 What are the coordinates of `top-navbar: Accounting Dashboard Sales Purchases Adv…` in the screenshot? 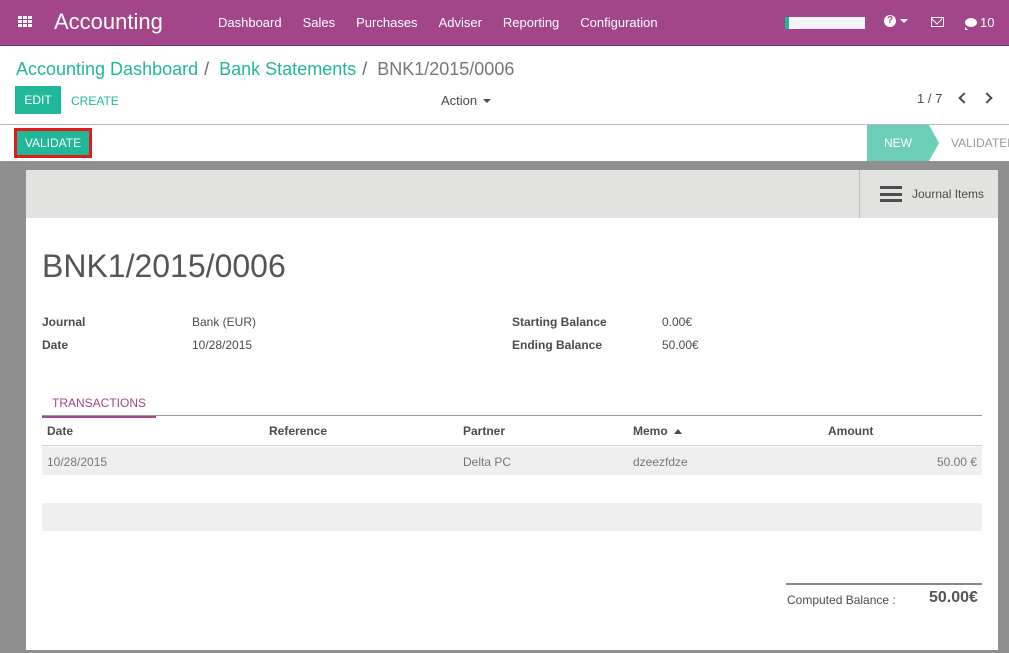 It's located at (504, 23).